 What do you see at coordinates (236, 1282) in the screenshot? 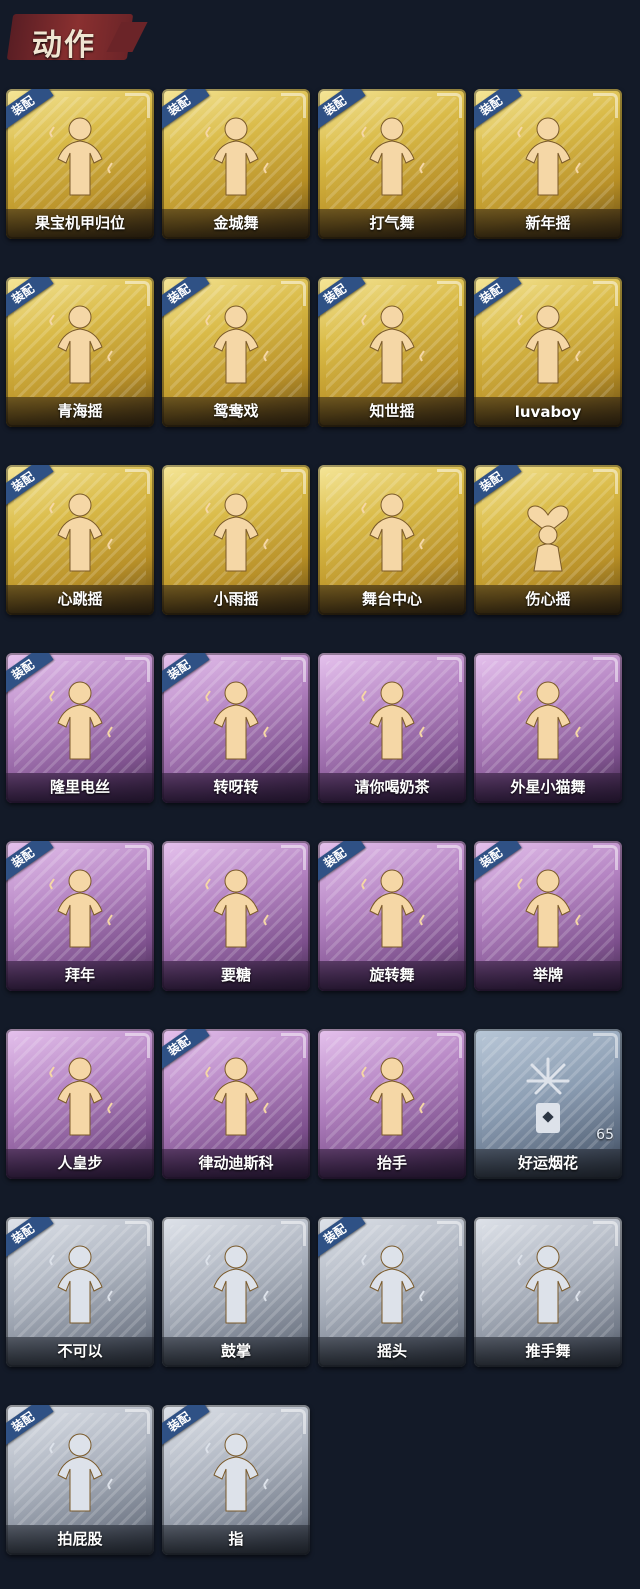
I see `clap-icon` at bounding box center [236, 1282].